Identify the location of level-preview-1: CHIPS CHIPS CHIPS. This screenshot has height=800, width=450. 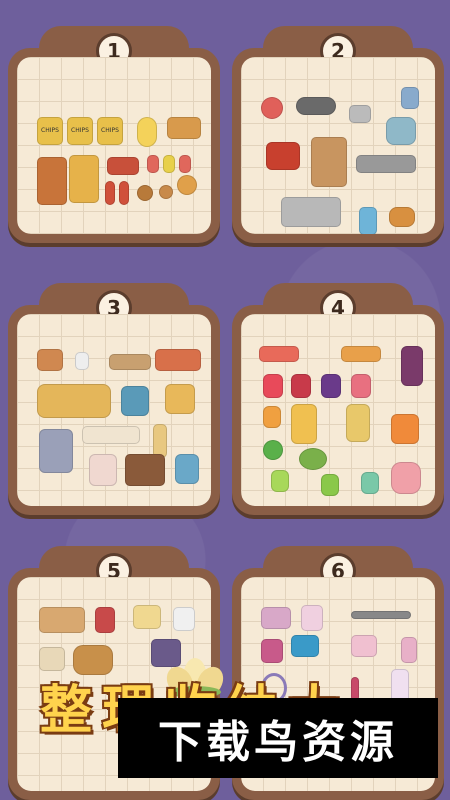
(114, 145).